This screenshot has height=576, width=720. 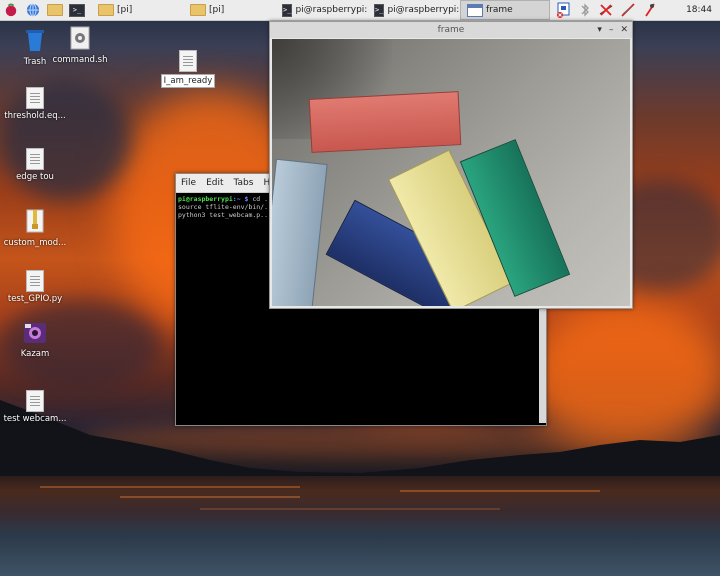 I want to click on frame-titlebar: frame ▾ – ✕, so click(x=451, y=30).